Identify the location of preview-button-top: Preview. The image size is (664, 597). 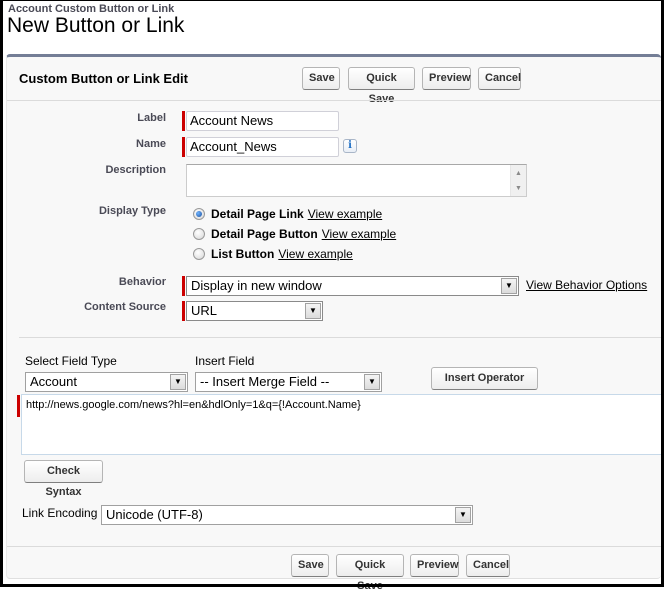
(446, 78).